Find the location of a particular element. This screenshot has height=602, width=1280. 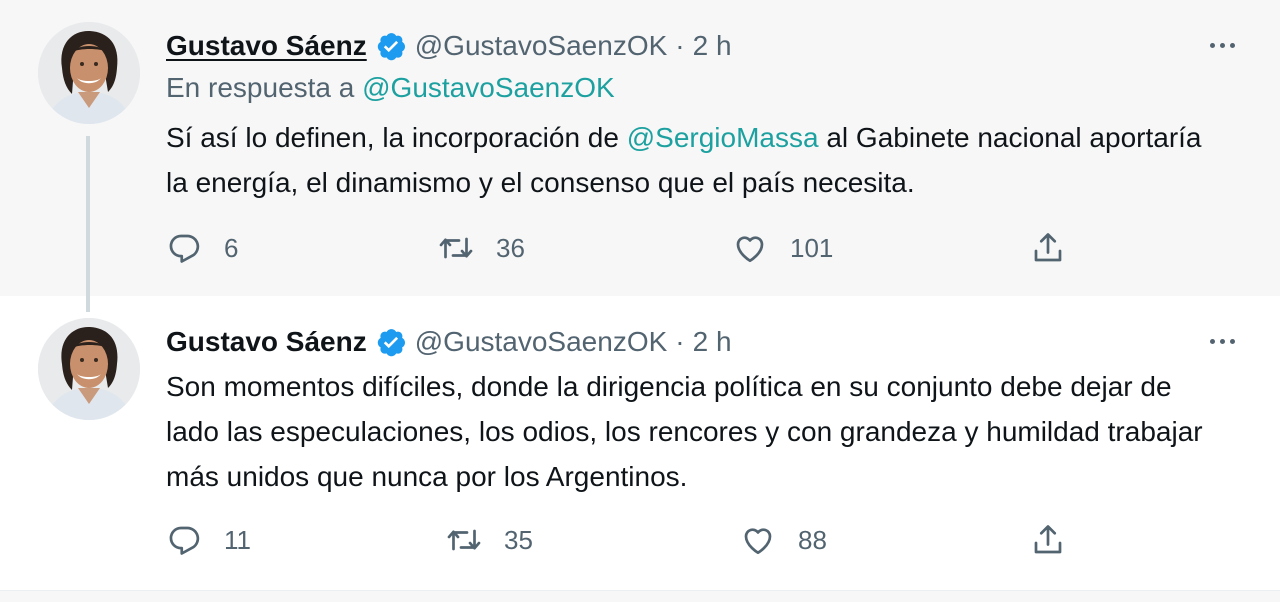

reply-context: En respuesta a @GustavoSaenzOK is located at coordinates (390, 88).